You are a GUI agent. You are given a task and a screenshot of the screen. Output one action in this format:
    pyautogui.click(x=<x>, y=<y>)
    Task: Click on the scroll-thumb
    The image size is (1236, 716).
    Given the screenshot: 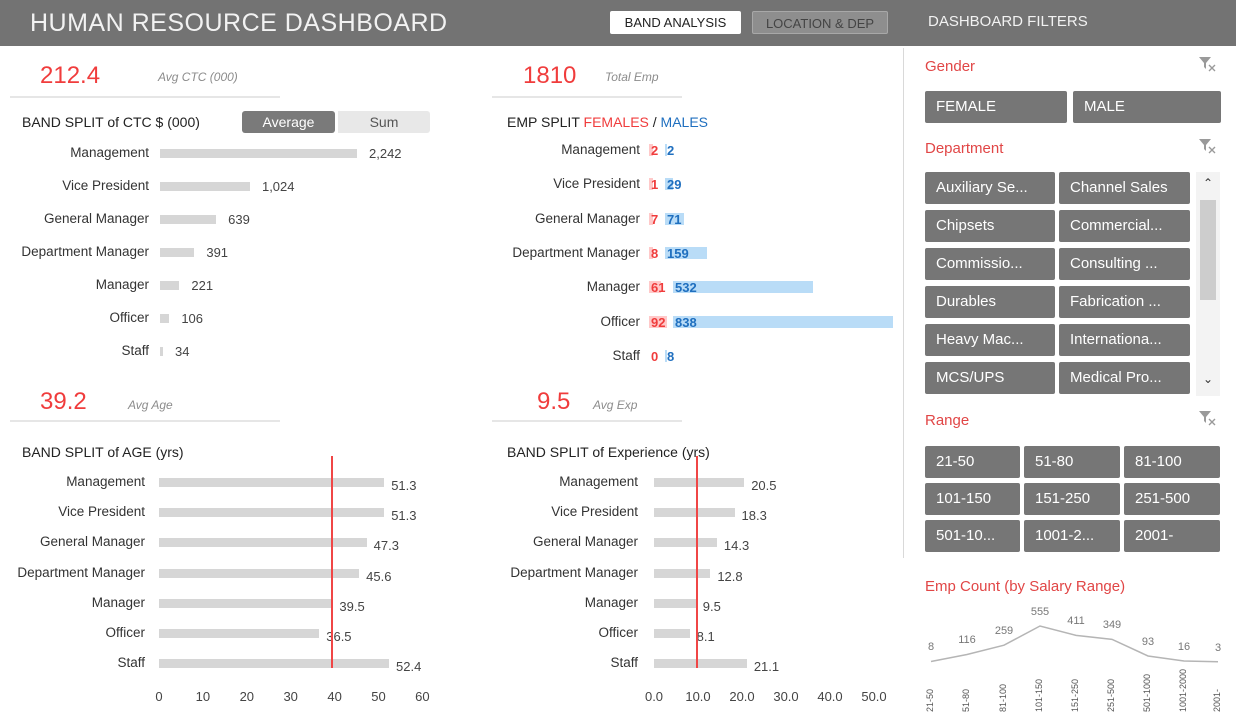 What is the action you would take?
    pyautogui.click(x=1208, y=250)
    